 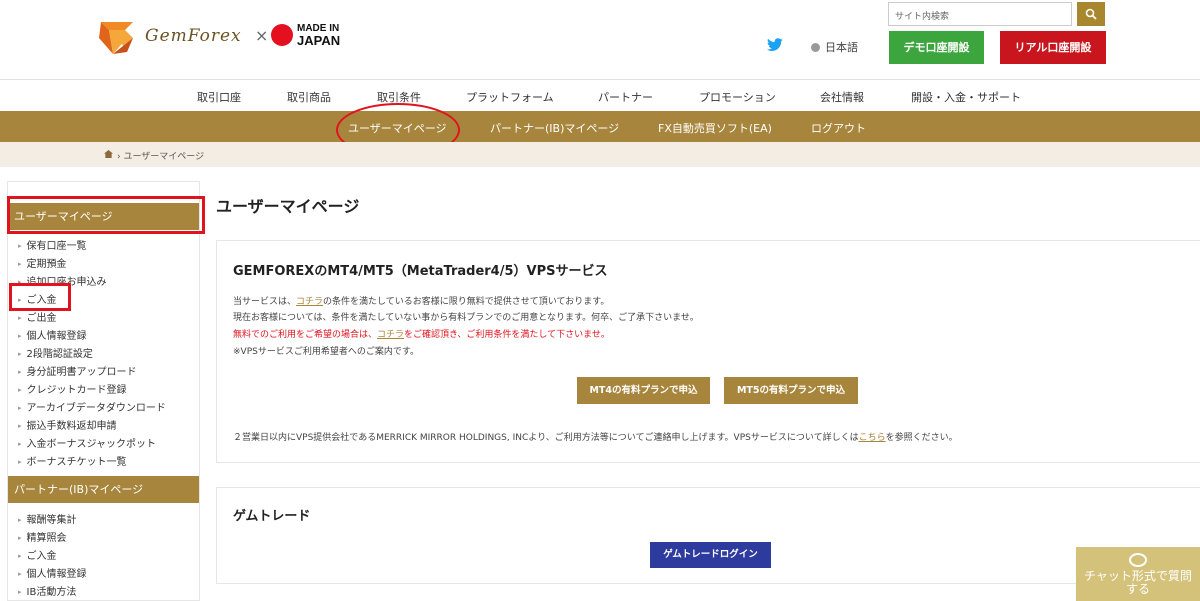 I want to click on highlight-box-deposit, so click(x=40, y=297).